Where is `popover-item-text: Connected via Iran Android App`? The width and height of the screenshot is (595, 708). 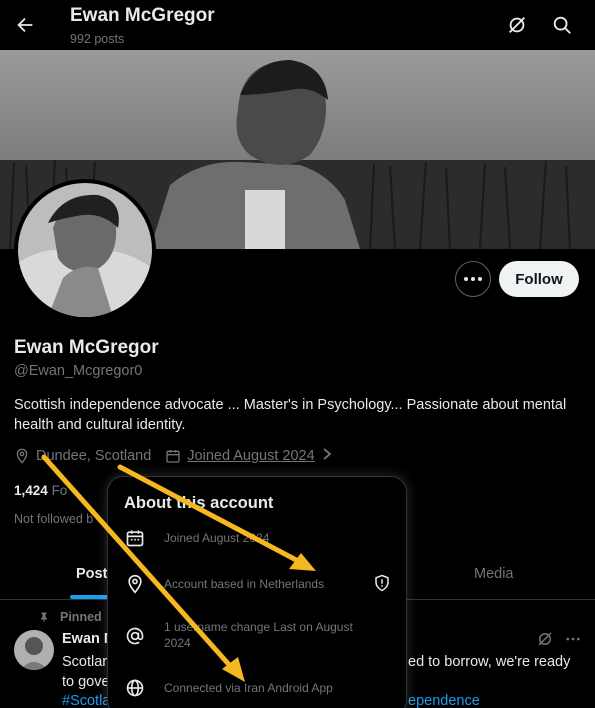 popover-item-text: Connected via Iran Android App is located at coordinates (248, 688).